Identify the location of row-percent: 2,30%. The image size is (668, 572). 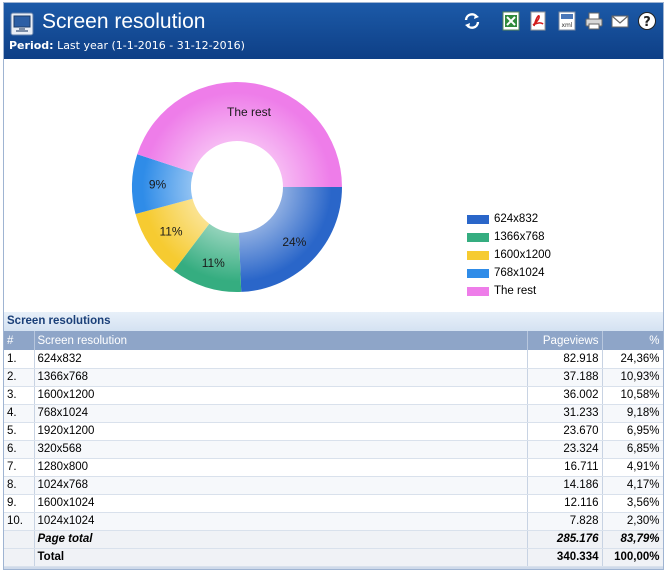
(632, 521).